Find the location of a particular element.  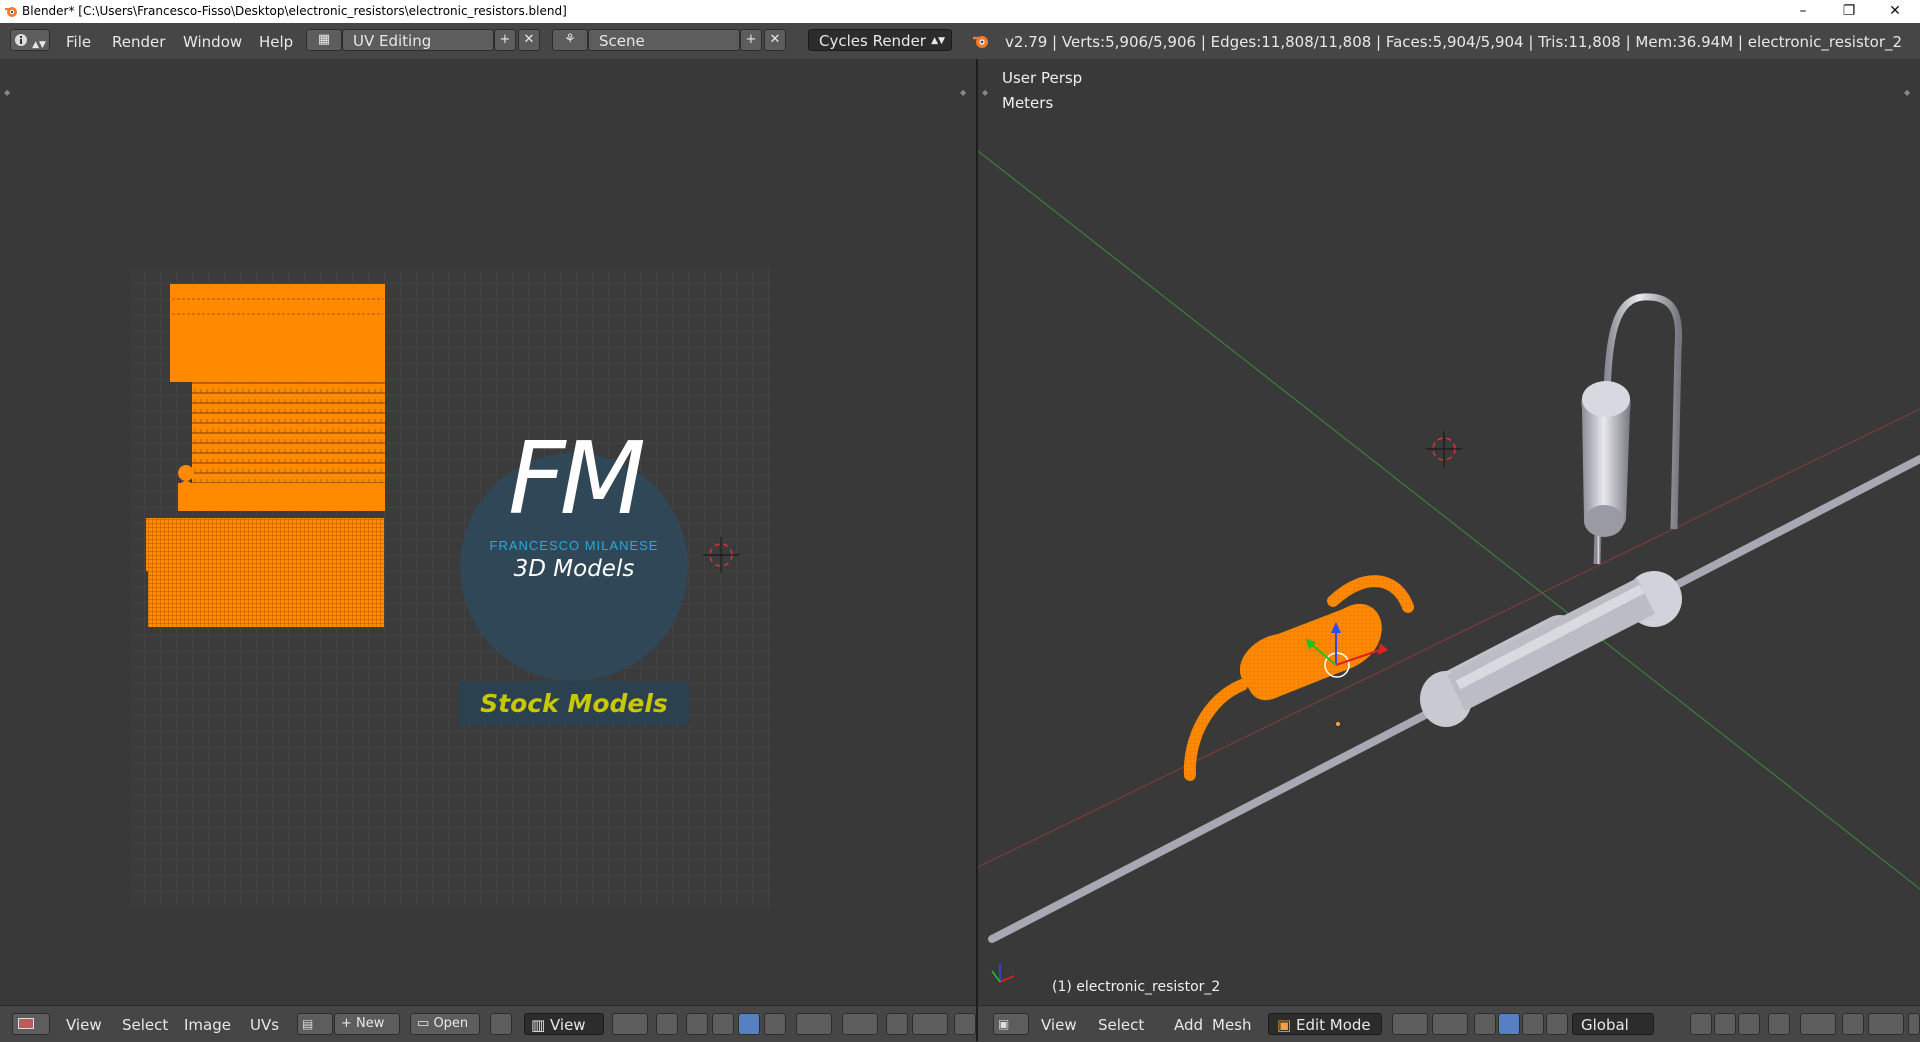

proportional-editing-icon is located at coordinates (1818, 1024).